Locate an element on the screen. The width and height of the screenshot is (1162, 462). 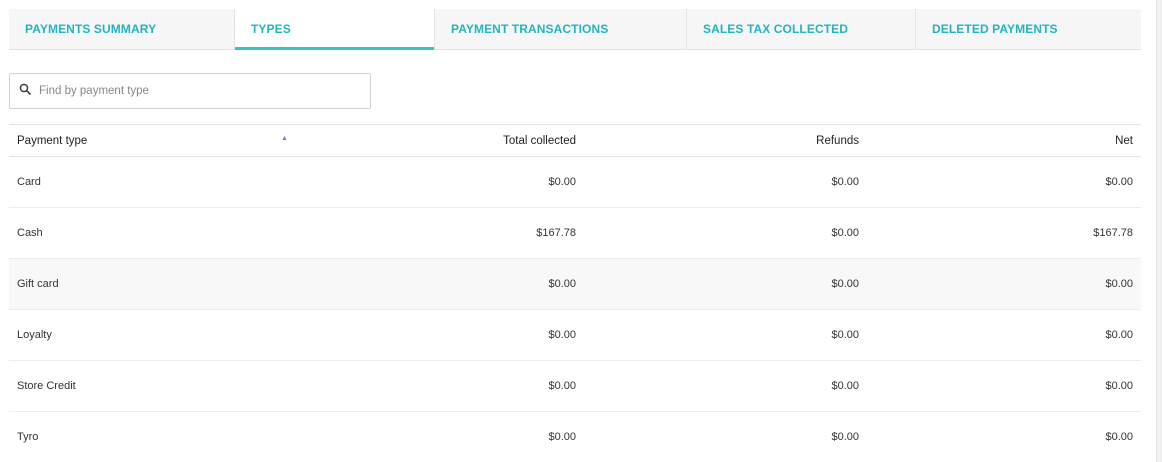
cell-payment-type: Gift card is located at coordinates (38, 284).